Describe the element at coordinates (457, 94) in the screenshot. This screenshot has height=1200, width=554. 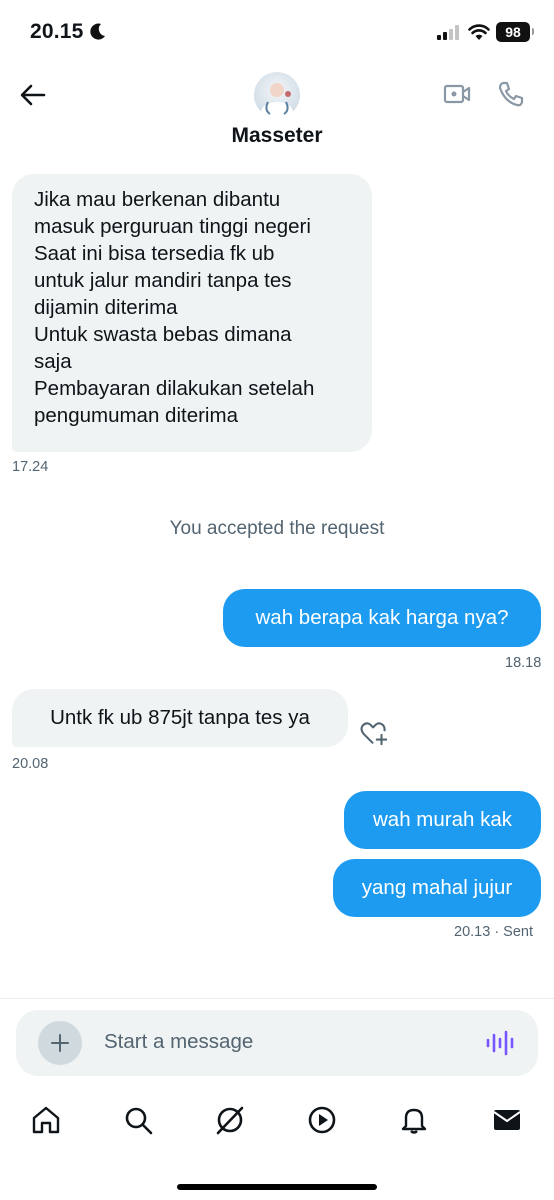
I see `video-call-icon` at that location.